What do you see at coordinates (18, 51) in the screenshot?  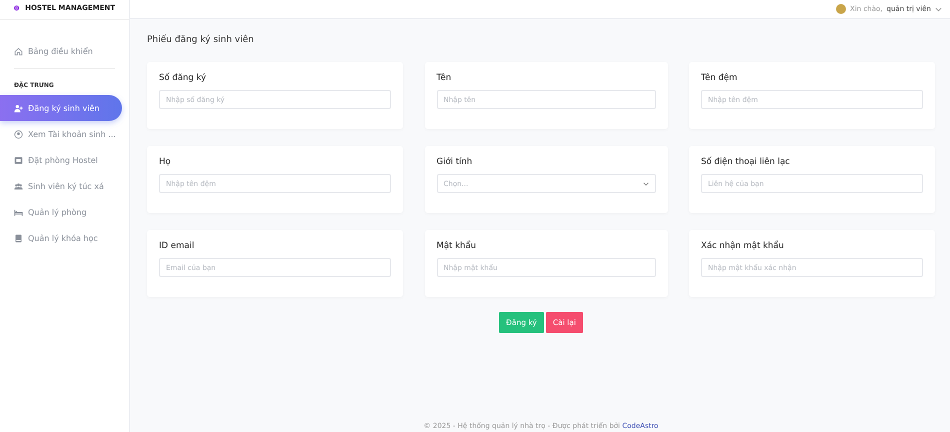 I see `home-icon` at bounding box center [18, 51].